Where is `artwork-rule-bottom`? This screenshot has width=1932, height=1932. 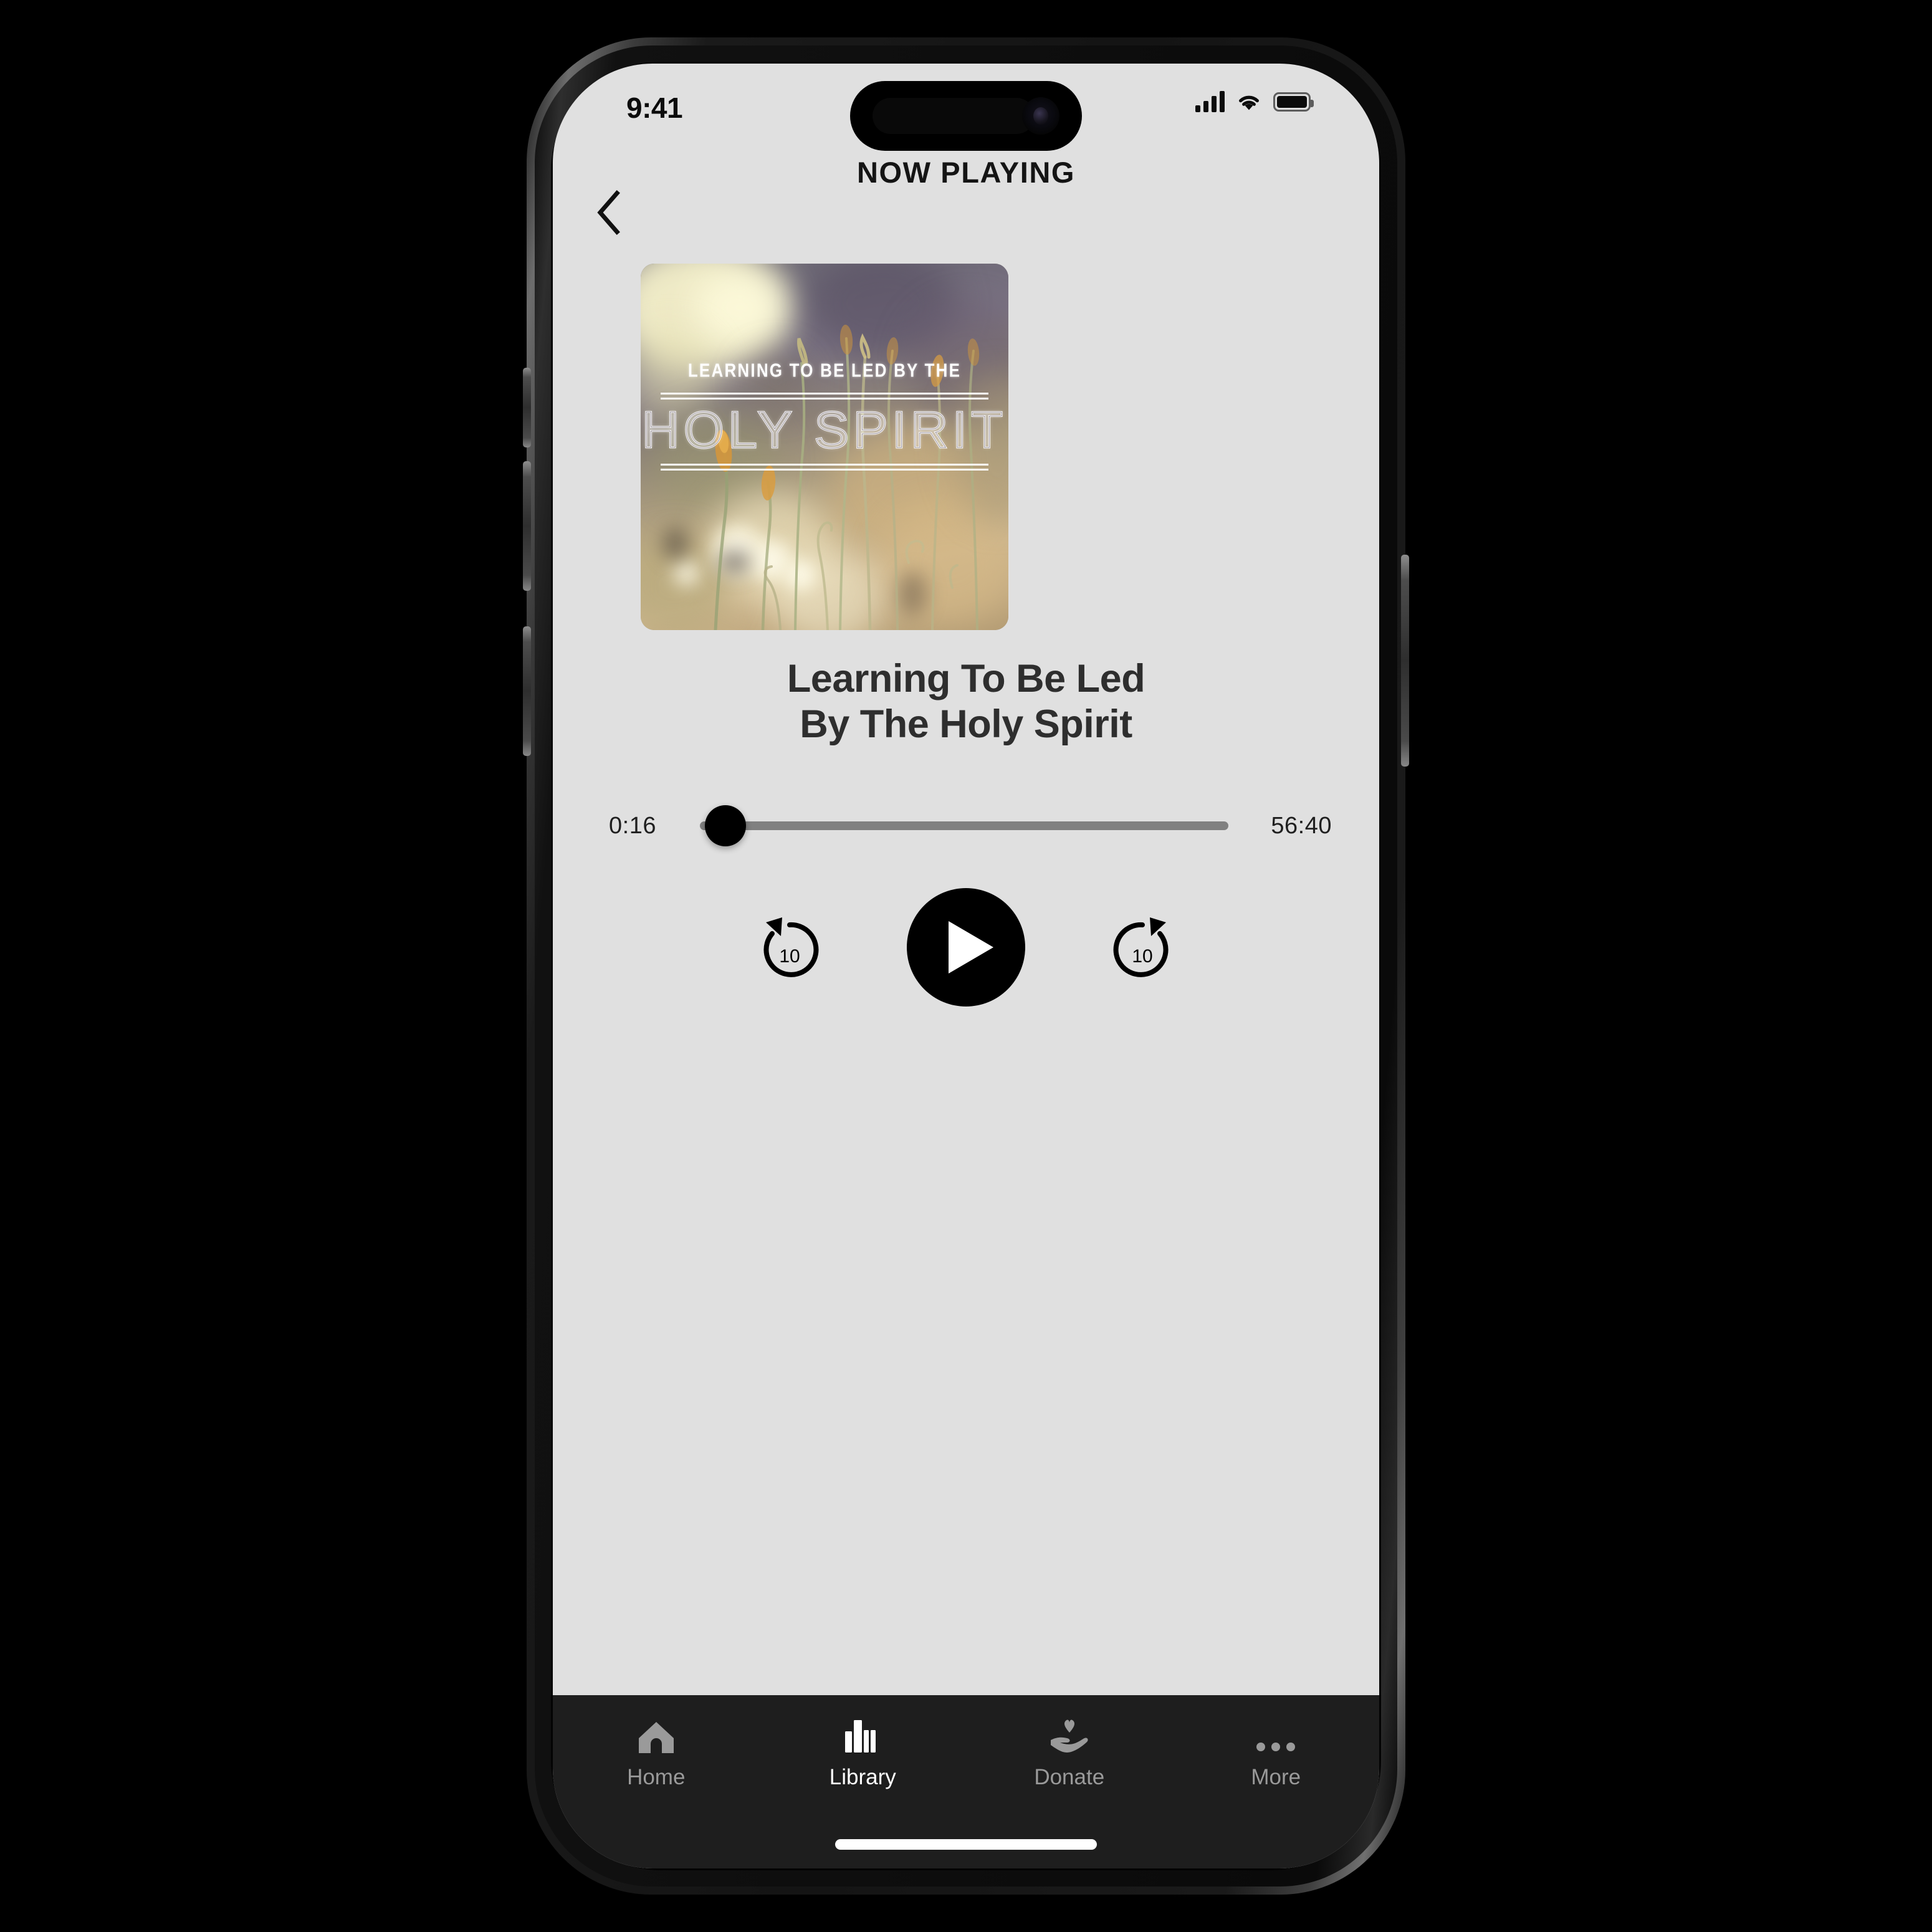 artwork-rule-bottom is located at coordinates (824, 467).